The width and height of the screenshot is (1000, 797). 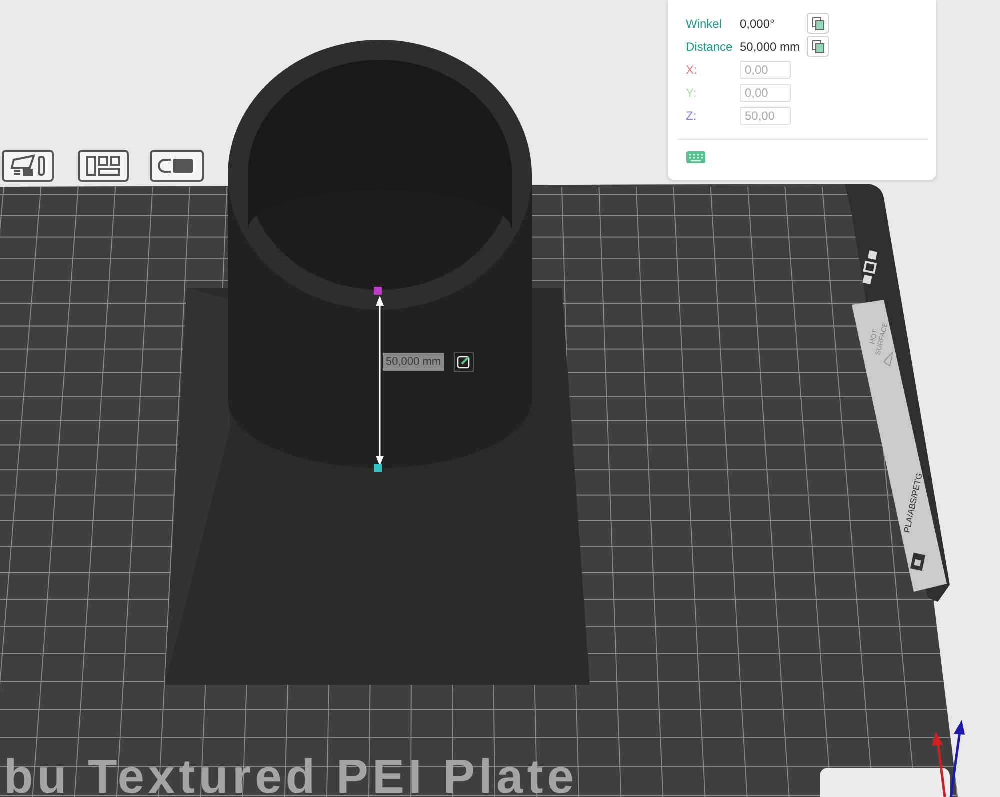 What do you see at coordinates (939, 764) in the screenshot?
I see `x-axis-arrow` at bounding box center [939, 764].